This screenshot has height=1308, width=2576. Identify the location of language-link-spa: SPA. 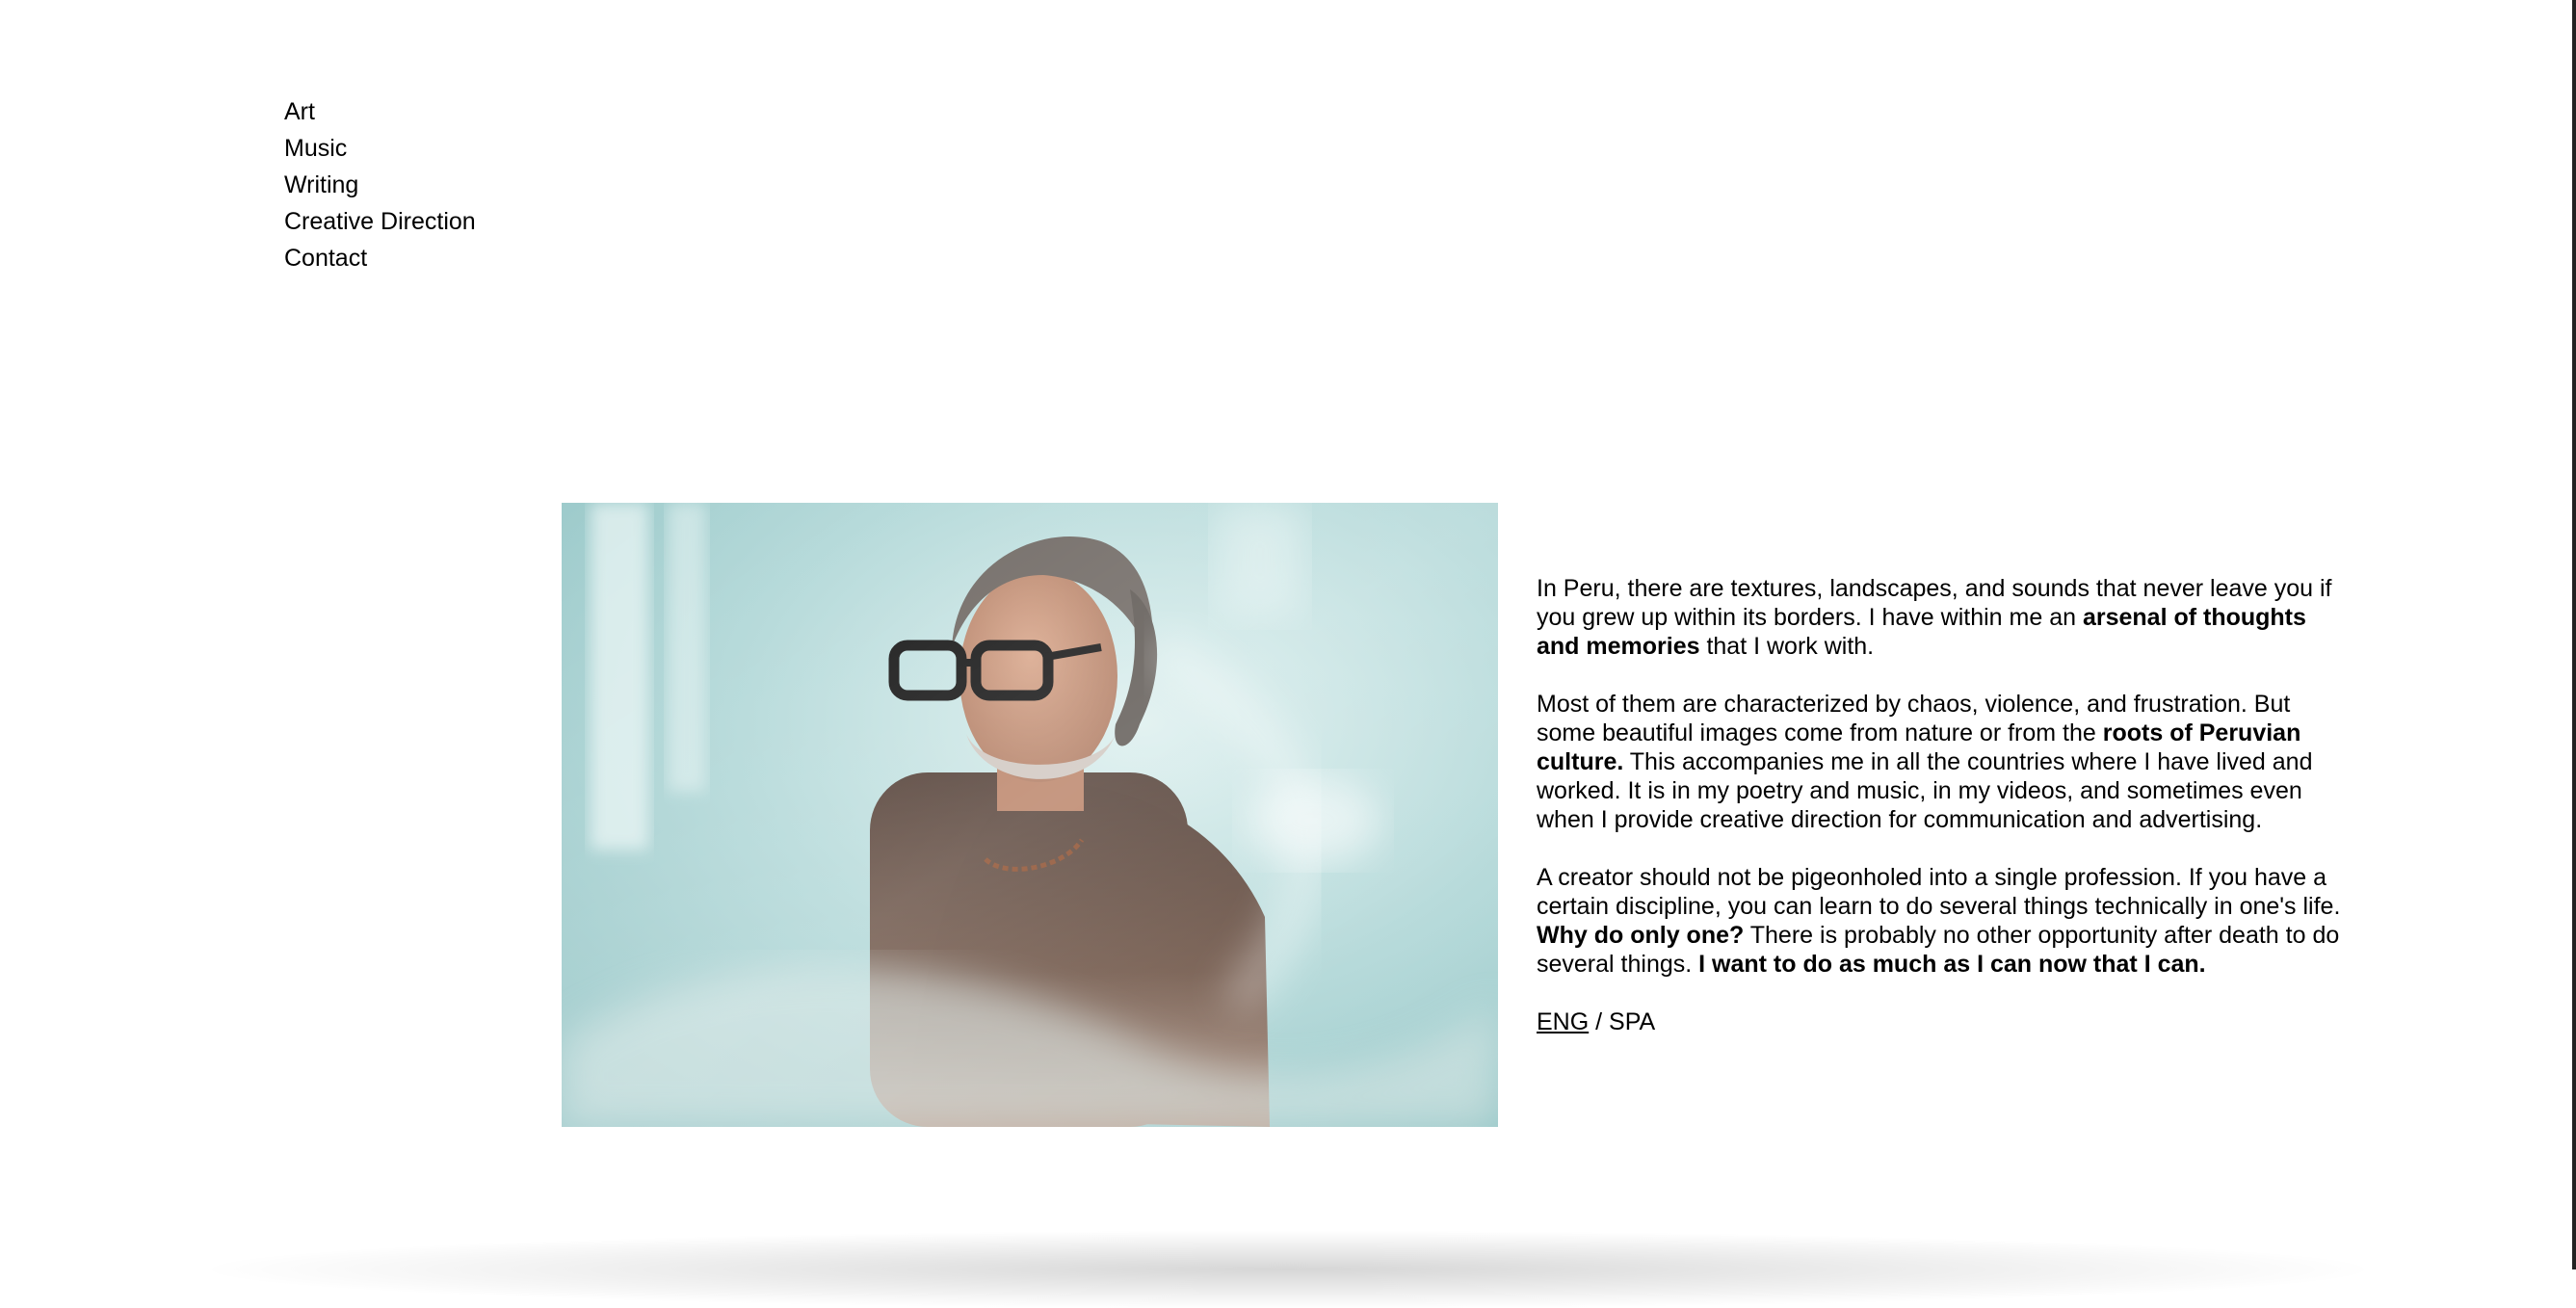
(1632, 1021).